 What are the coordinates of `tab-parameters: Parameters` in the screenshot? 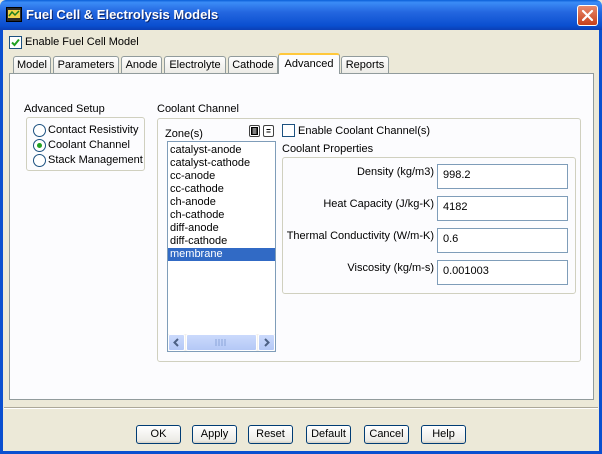 It's located at (86, 64).